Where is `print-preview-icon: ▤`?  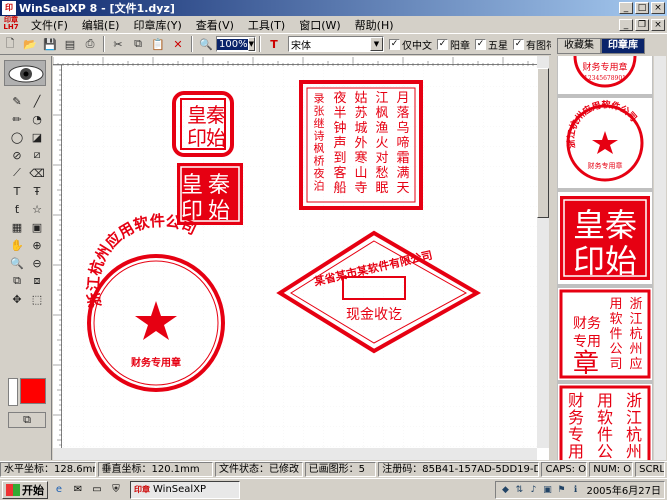
print-preview-icon: ▤ is located at coordinates (70, 44).